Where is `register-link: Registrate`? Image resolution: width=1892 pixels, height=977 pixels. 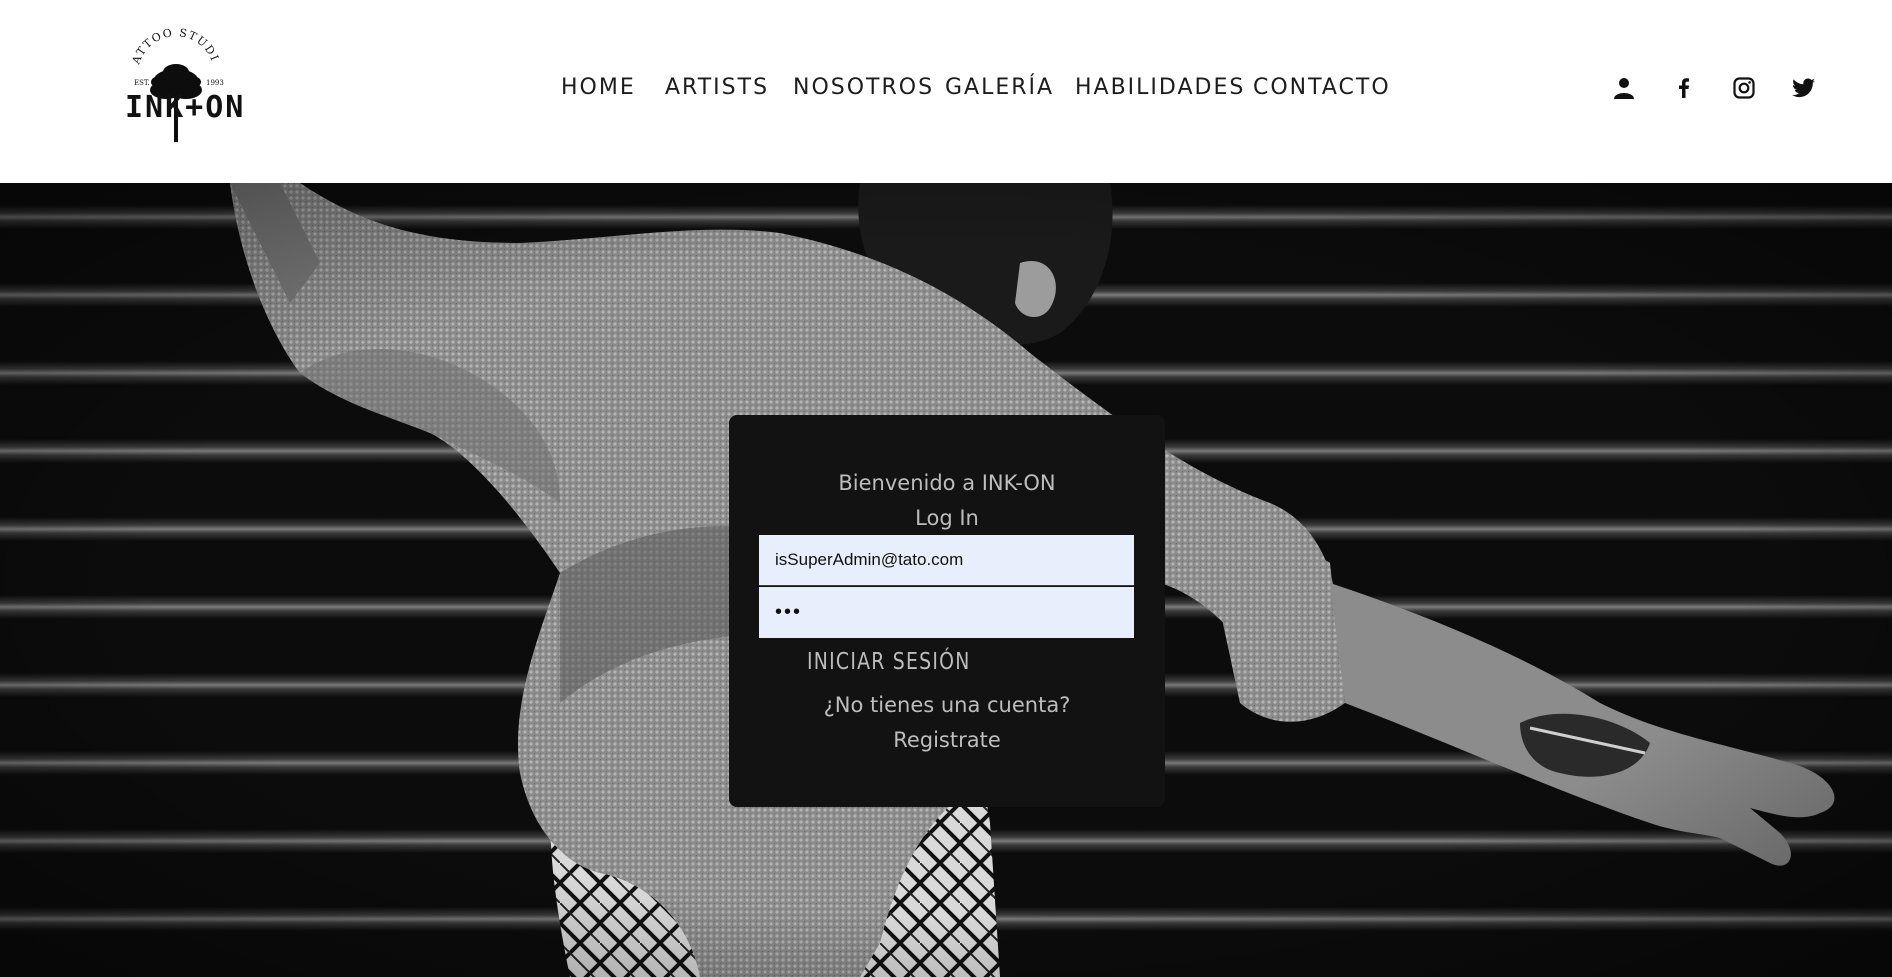 register-link: Registrate is located at coordinates (947, 740).